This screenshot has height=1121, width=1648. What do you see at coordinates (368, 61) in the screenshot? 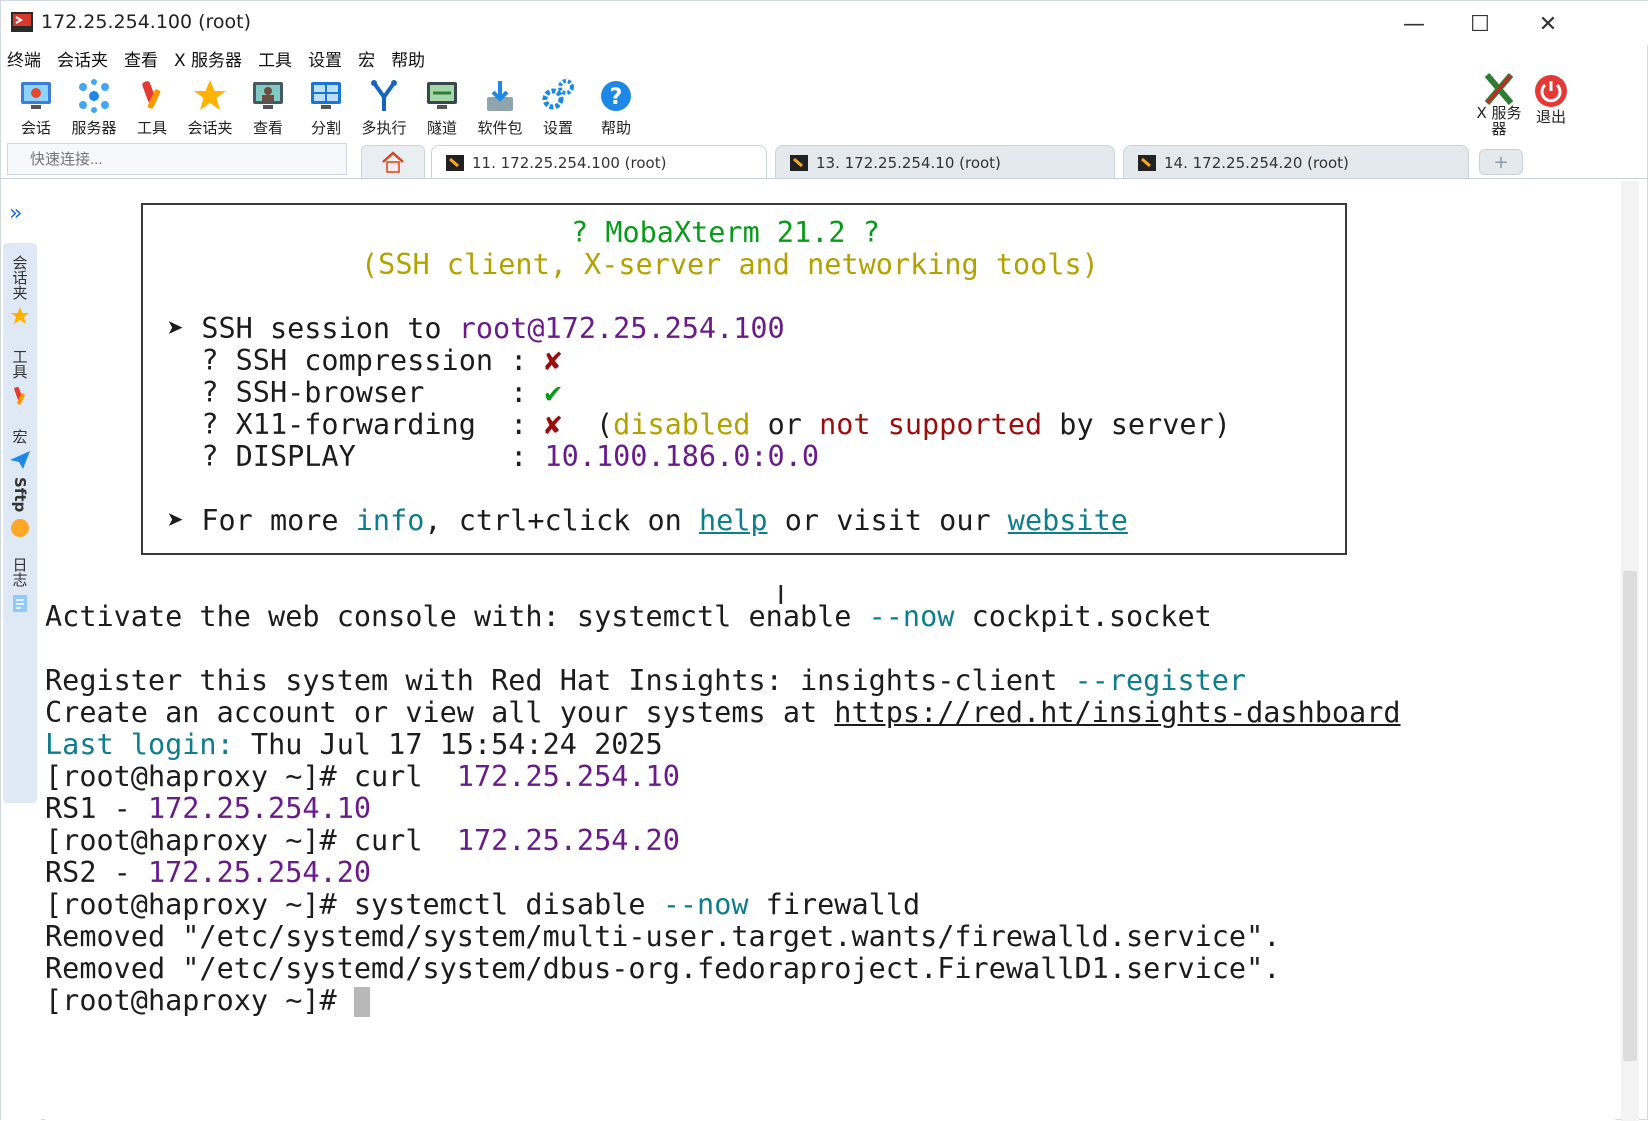
I see `menu-macros: 宏` at bounding box center [368, 61].